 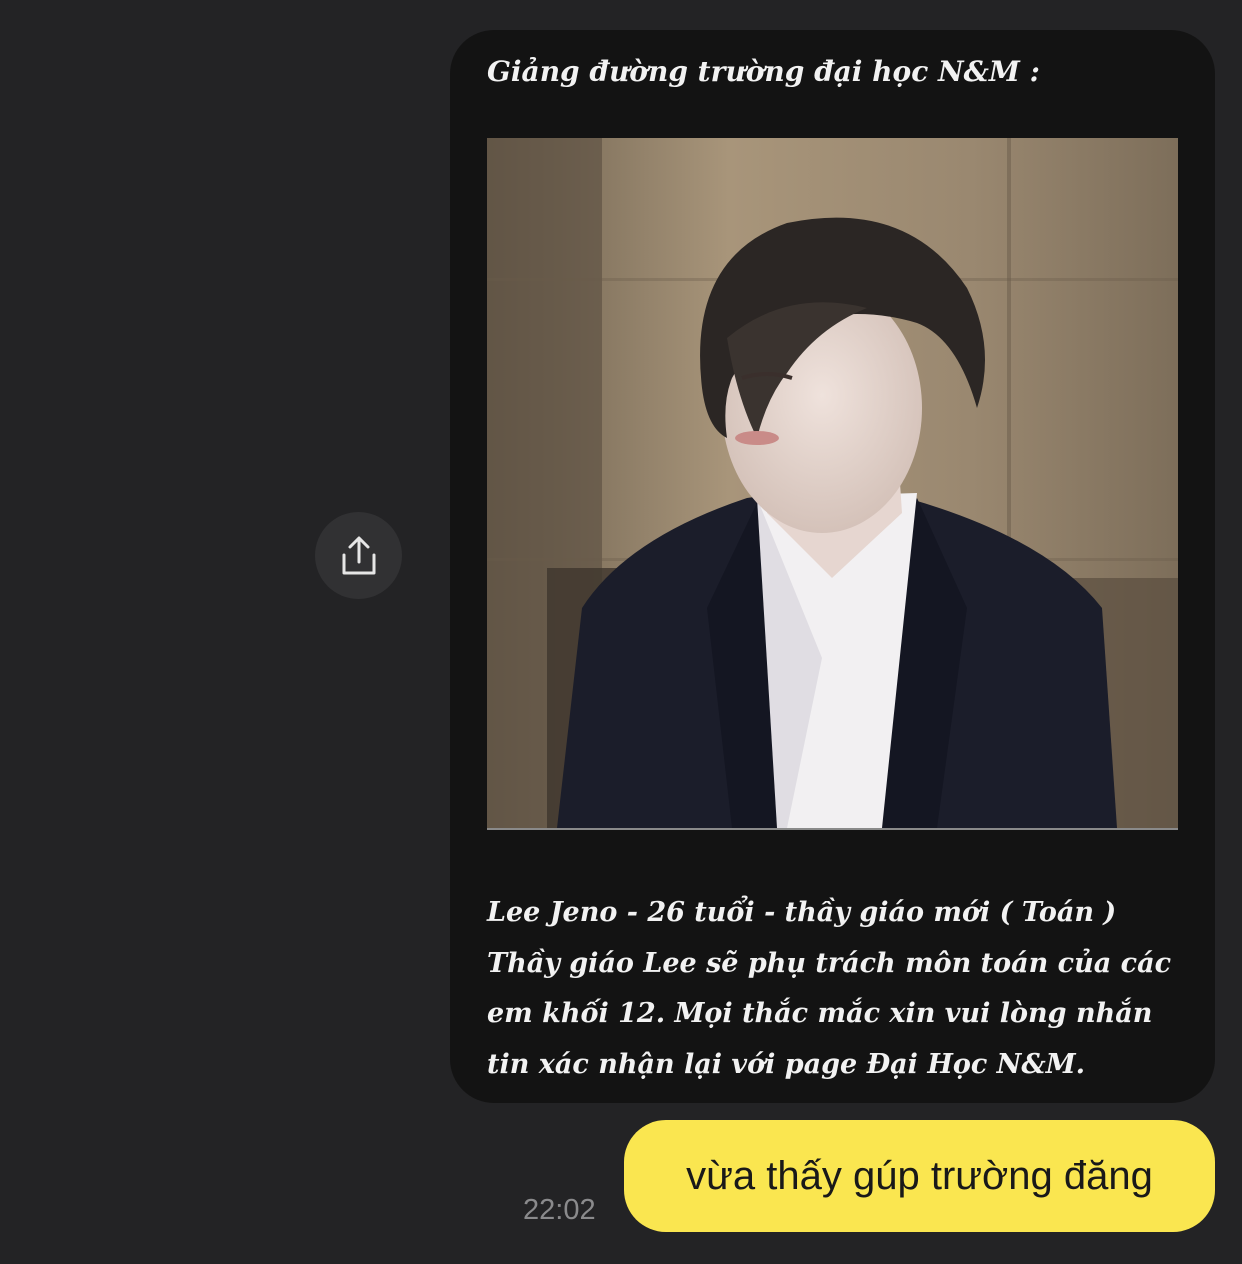 I want to click on post-heading: Giảng đường trường đại học N&M :, so click(x=763, y=71).